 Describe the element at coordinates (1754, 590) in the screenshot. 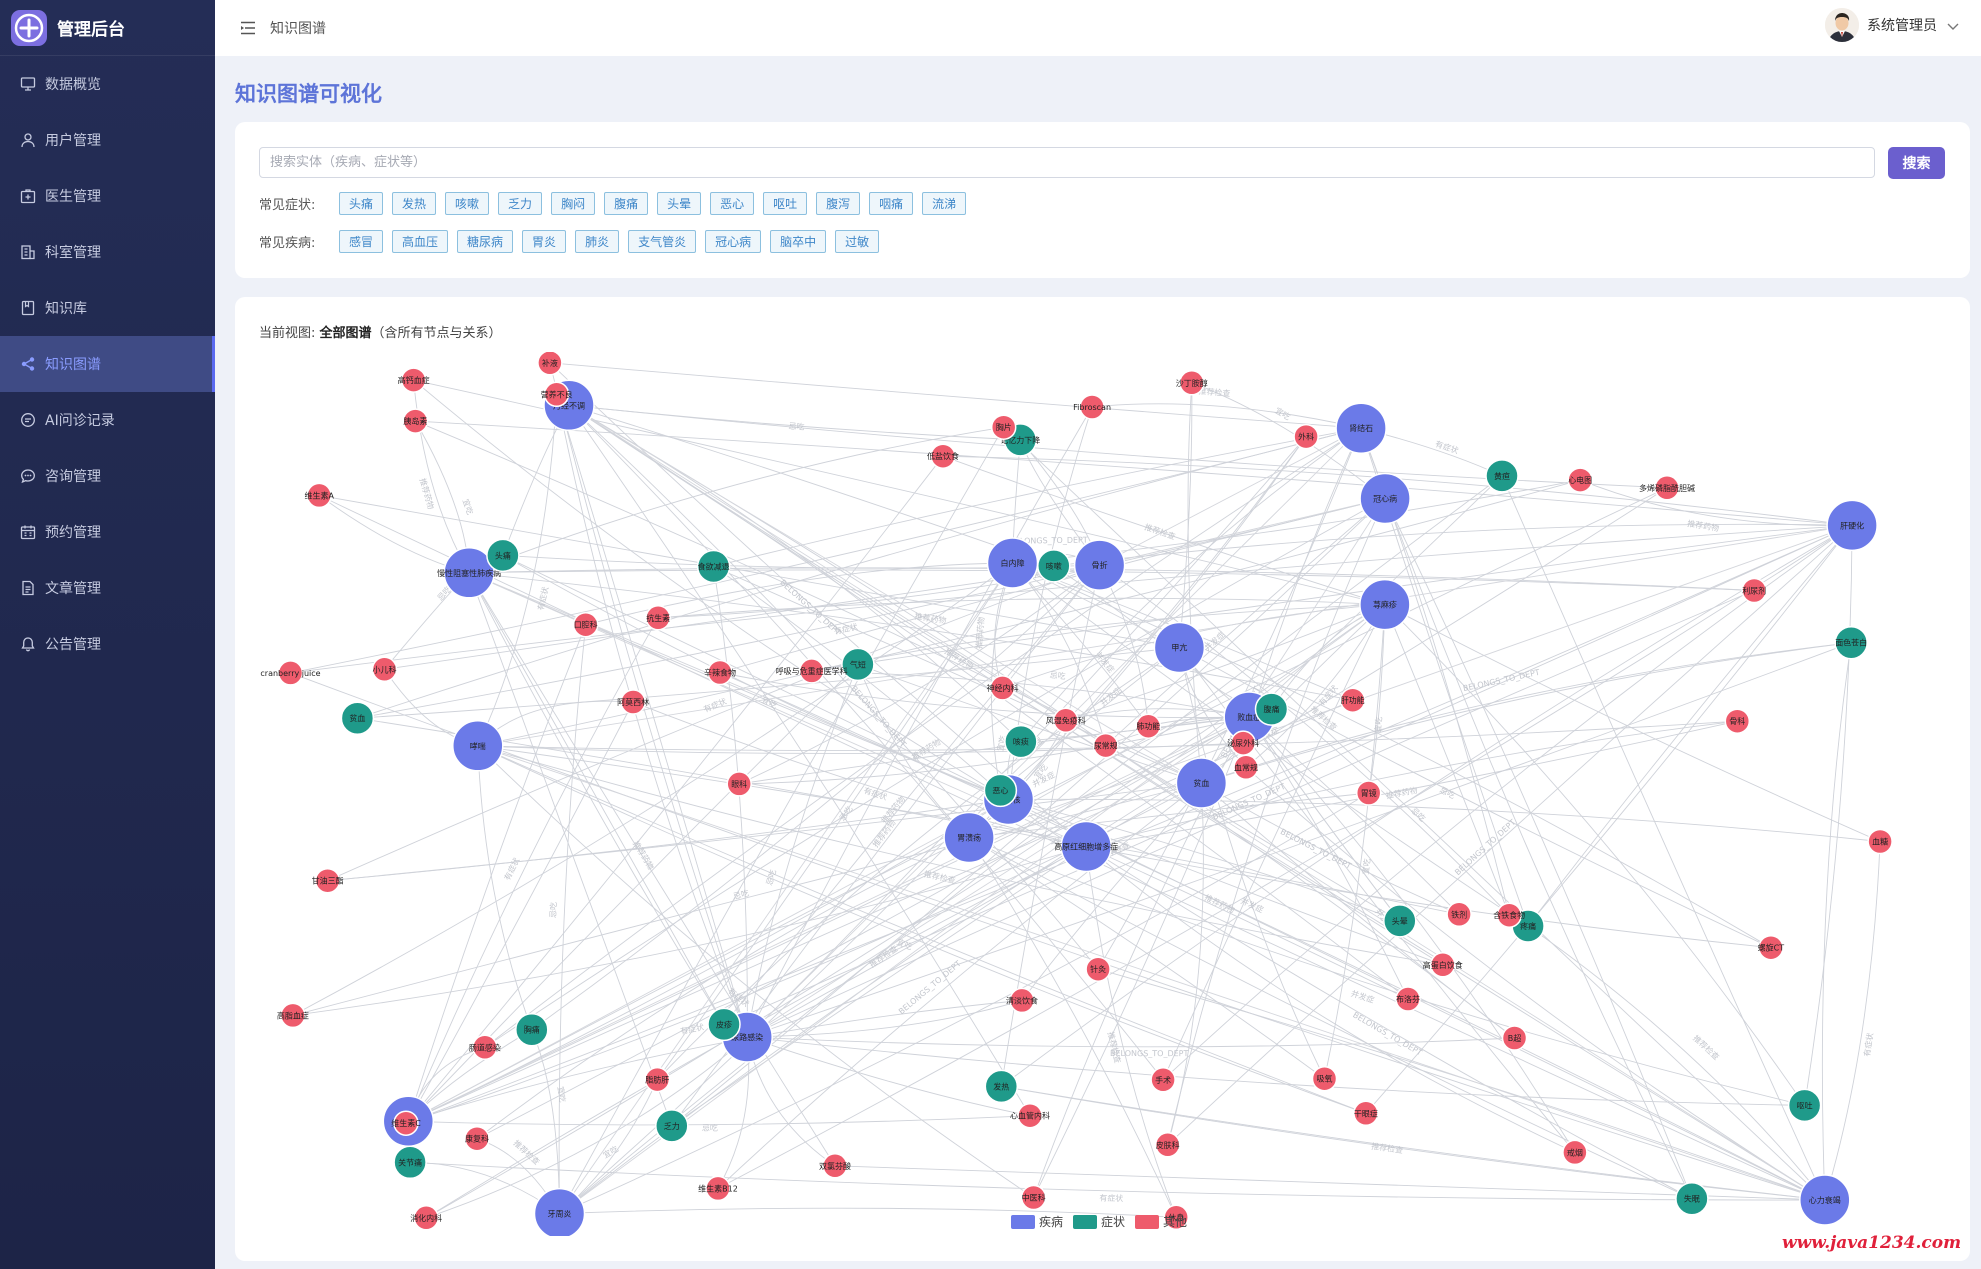

I see `graph-node-other: 利尿剂` at that location.